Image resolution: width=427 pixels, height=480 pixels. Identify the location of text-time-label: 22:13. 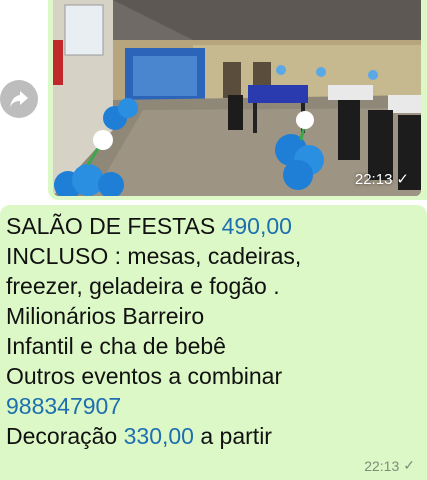
(382, 465).